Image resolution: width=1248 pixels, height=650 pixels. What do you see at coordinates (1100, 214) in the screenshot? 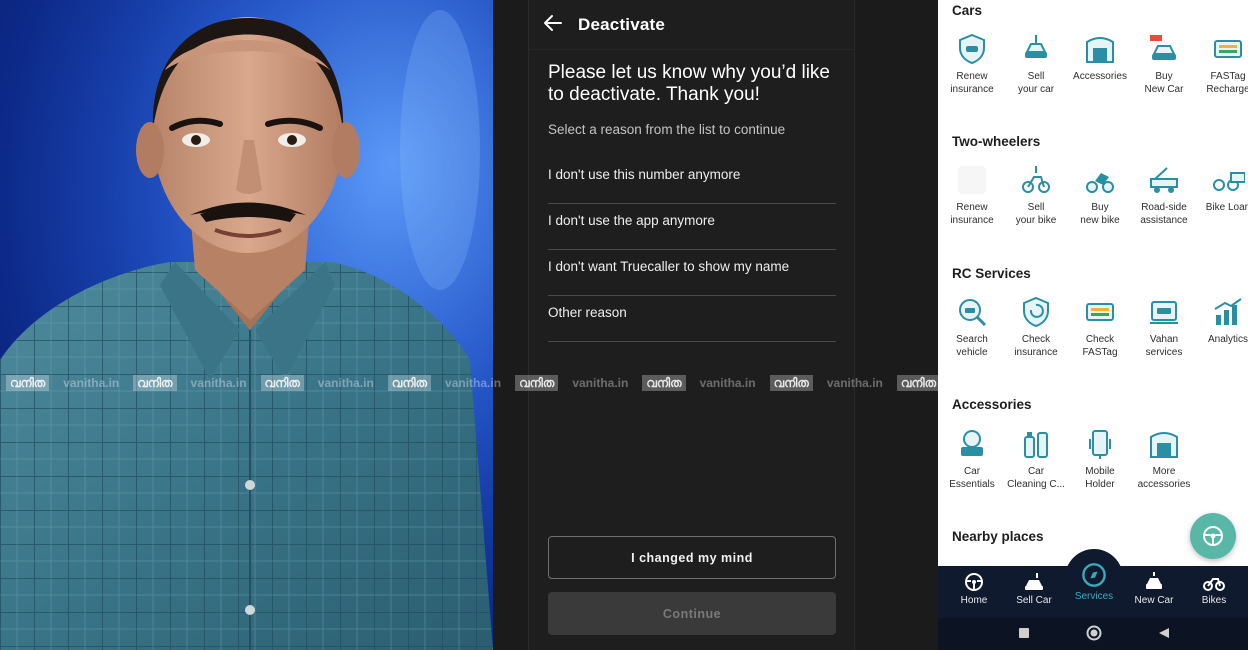
I see `tile-label: Buy new bike` at bounding box center [1100, 214].